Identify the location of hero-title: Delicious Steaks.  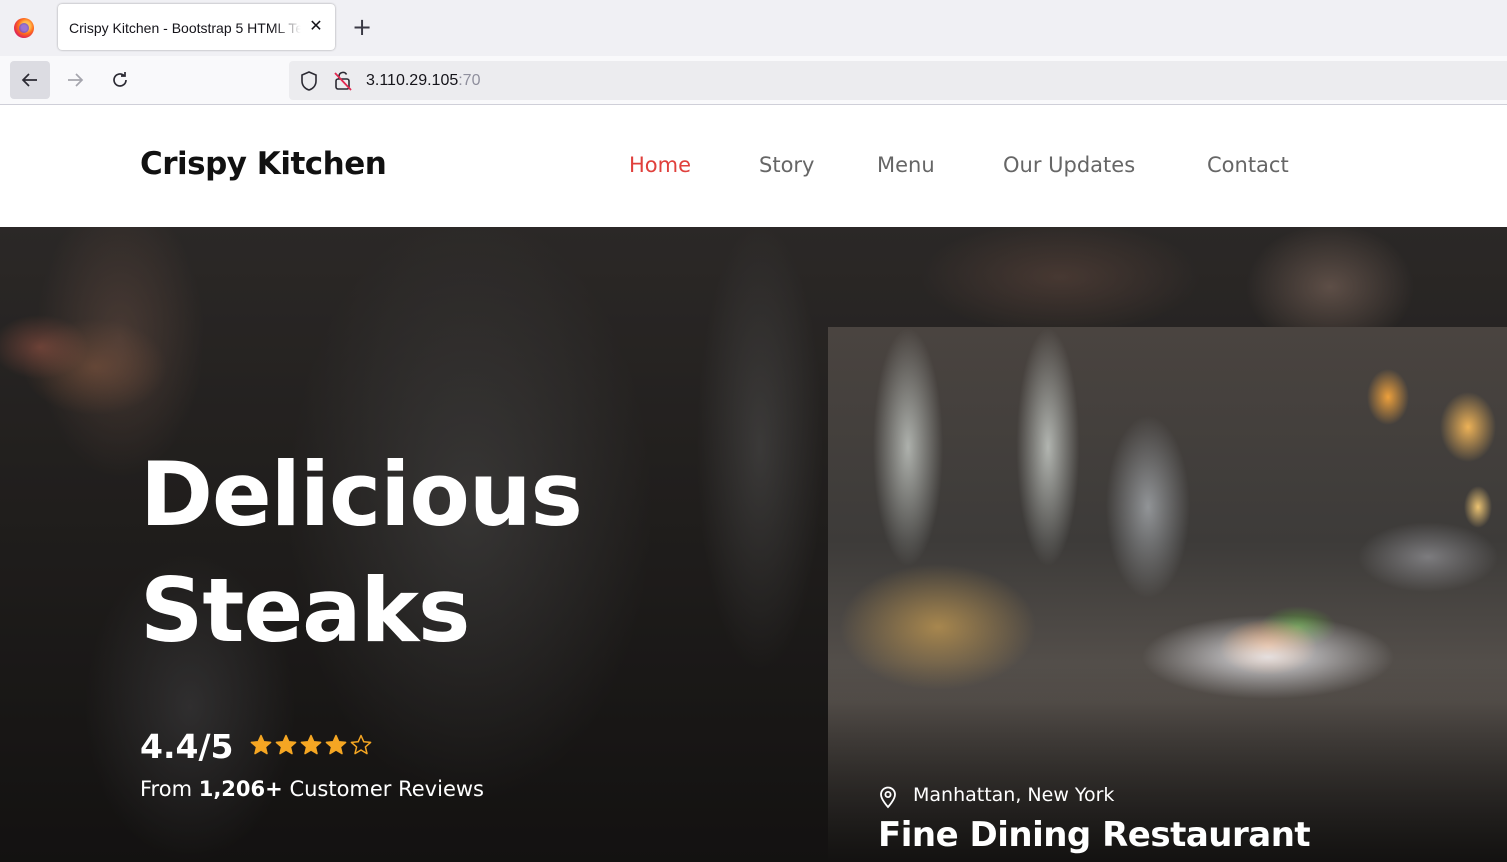
(440, 553).